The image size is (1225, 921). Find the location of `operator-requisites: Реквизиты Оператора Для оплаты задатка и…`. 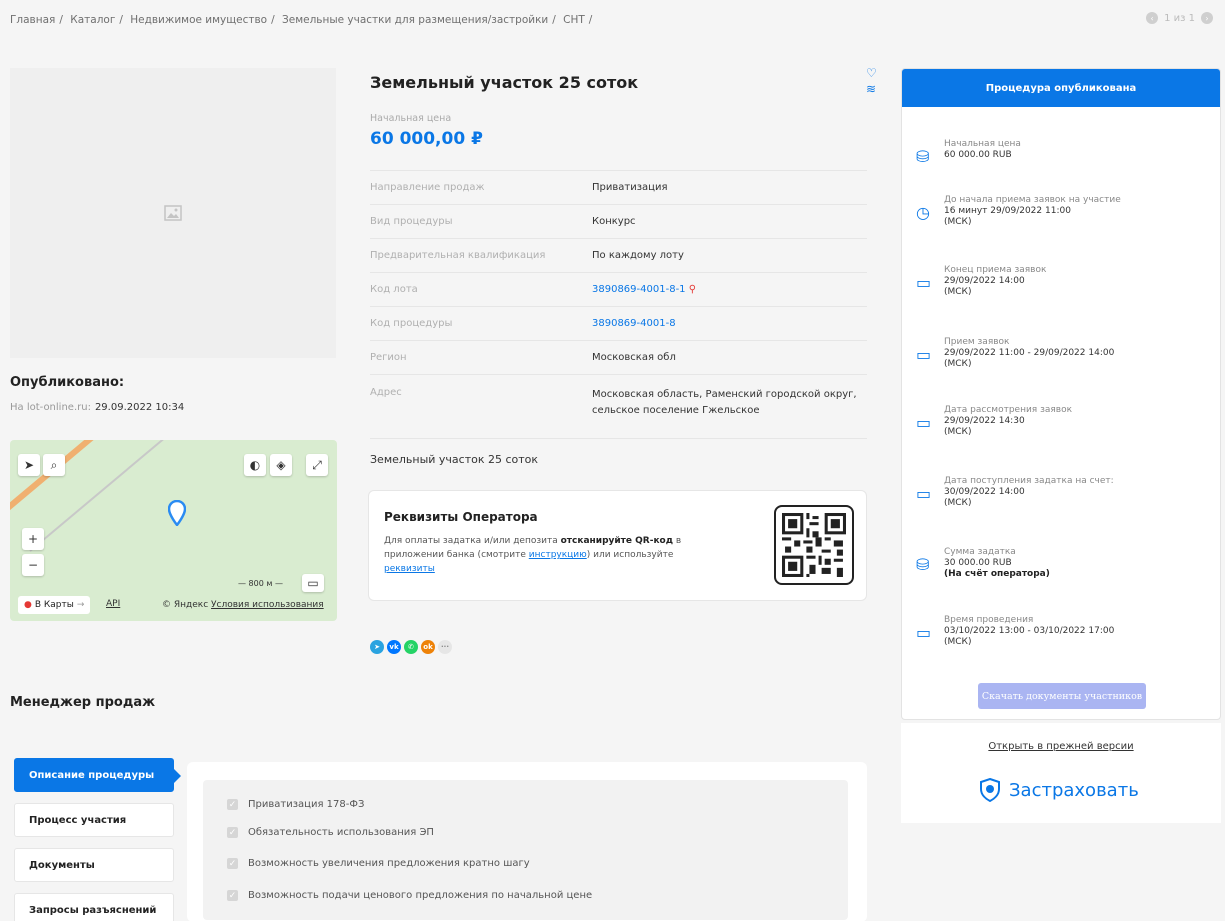

operator-requisites: Реквизиты Оператора Для оплаты задатка и… is located at coordinates (617, 545).